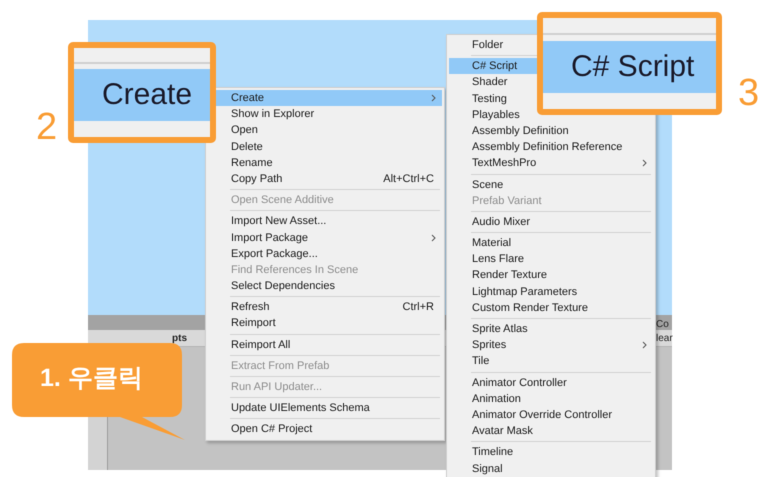 Image resolution: width=774 pixels, height=477 pixels. I want to click on step-number: 3, so click(749, 93).